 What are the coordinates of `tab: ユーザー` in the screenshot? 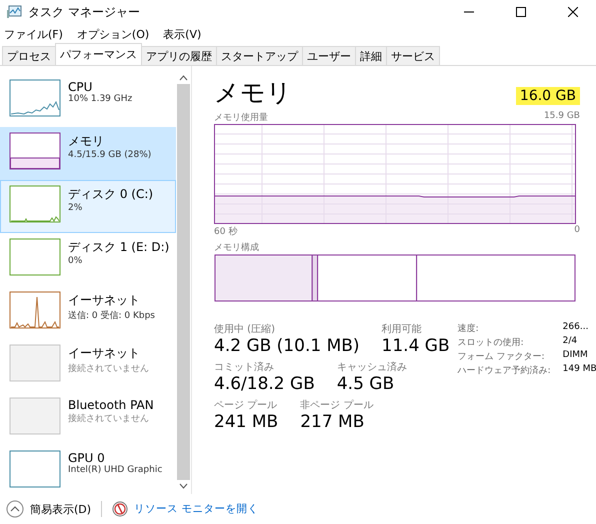 It's located at (329, 55).